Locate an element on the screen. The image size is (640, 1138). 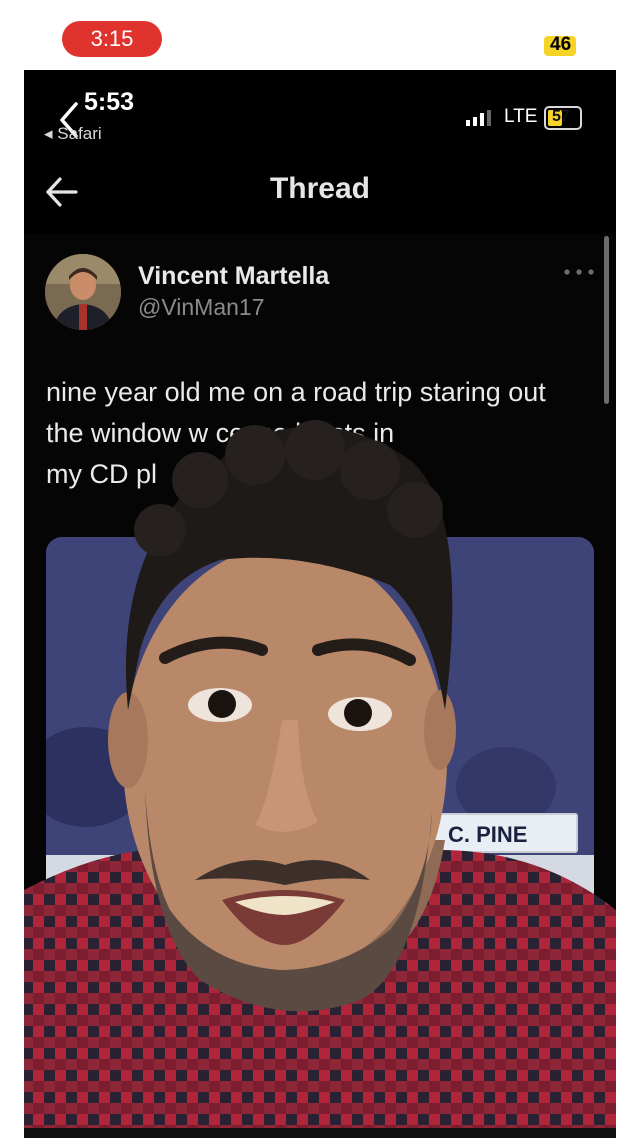
signal-bars-icon is located at coordinates (478, 118).